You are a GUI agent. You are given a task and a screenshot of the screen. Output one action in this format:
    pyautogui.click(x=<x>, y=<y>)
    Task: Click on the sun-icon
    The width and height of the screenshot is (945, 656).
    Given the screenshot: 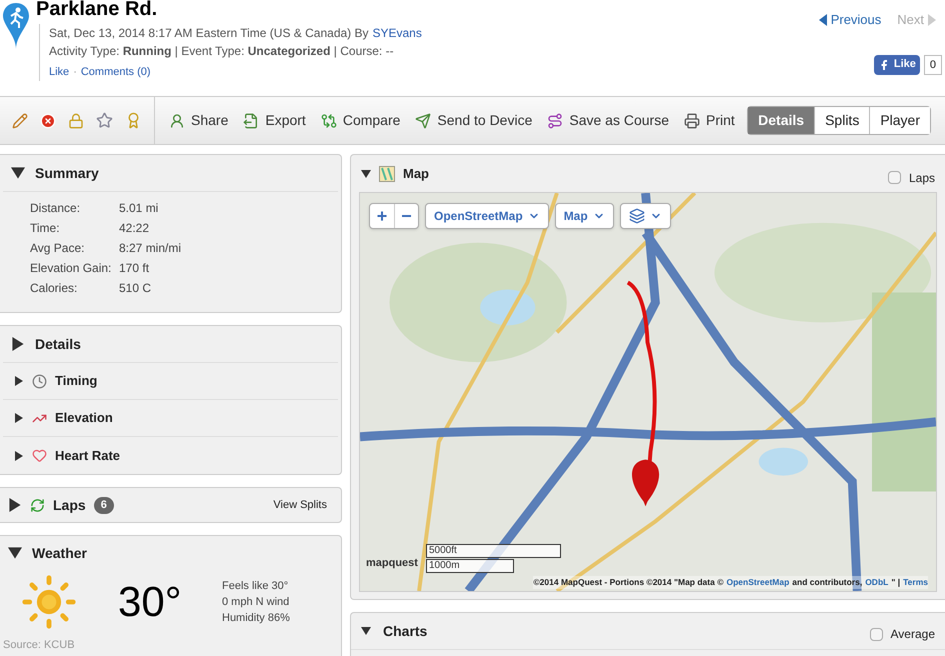 What is the action you would take?
    pyautogui.click(x=49, y=601)
    